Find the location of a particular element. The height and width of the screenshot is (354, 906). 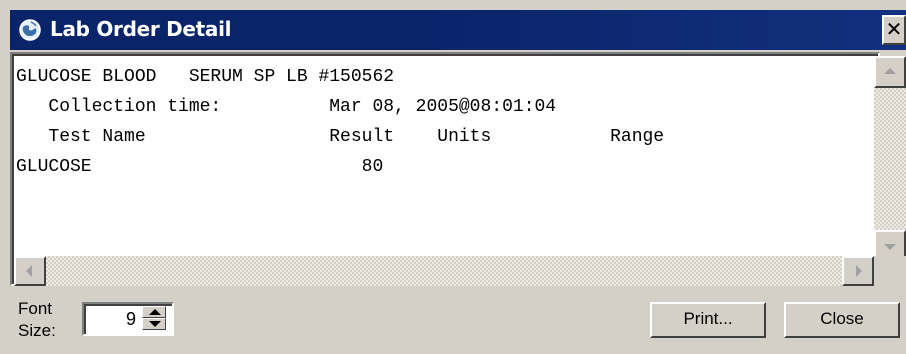

close-window-button: ✕ is located at coordinates (894, 30).